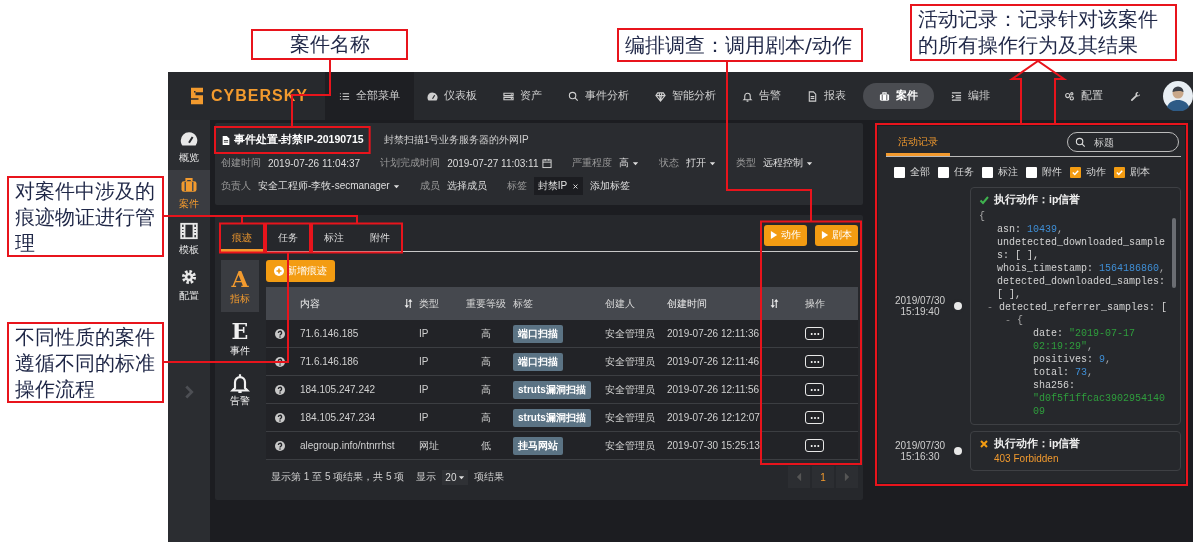 This screenshot has width=1193, height=542. What do you see at coordinates (1135, 96) in the screenshot?
I see `wrench-icon` at bounding box center [1135, 96].